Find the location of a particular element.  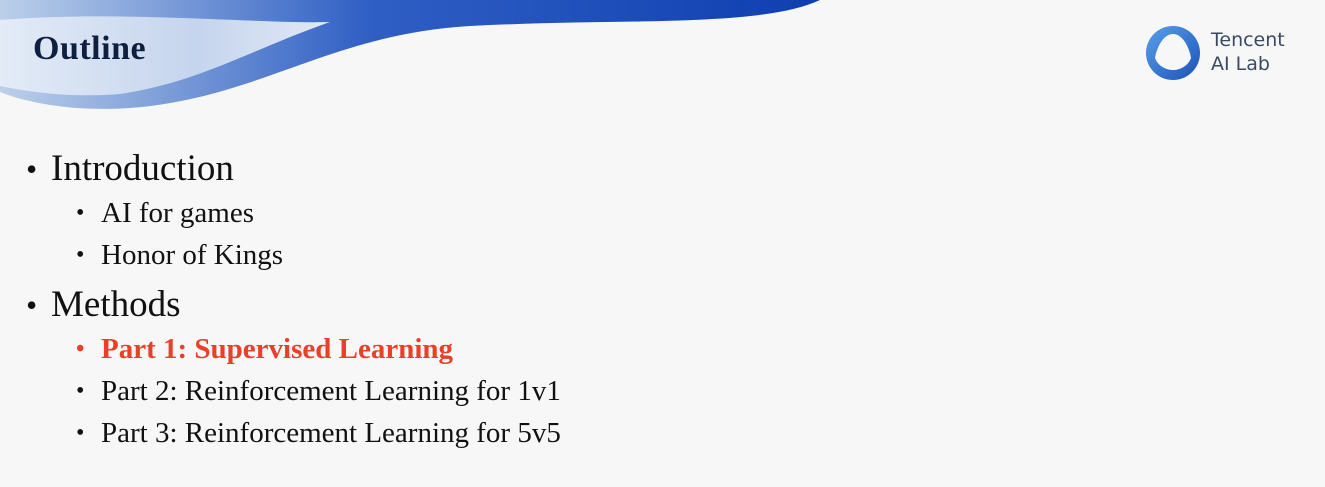

outline-item-part3: Part 3: Reinforcement Learning for 5v5 is located at coordinates (318, 433).